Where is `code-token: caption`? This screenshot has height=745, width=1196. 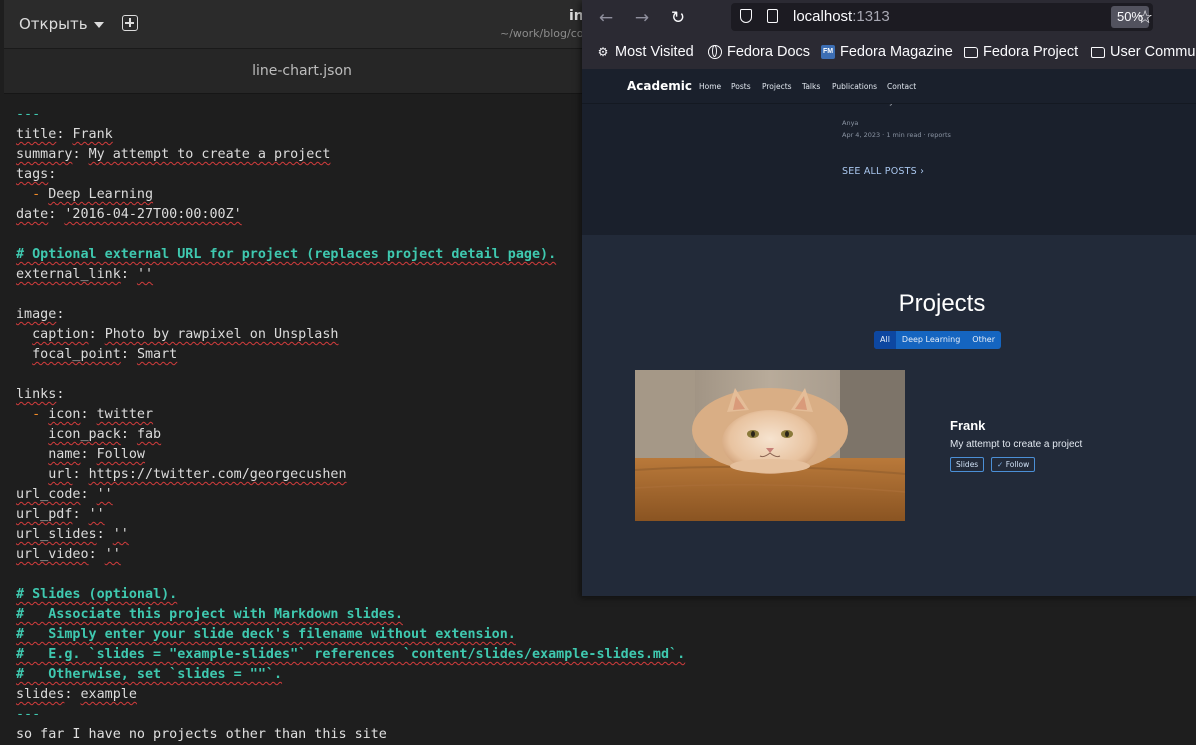
code-token: caption is located at coordinates (60, 334).